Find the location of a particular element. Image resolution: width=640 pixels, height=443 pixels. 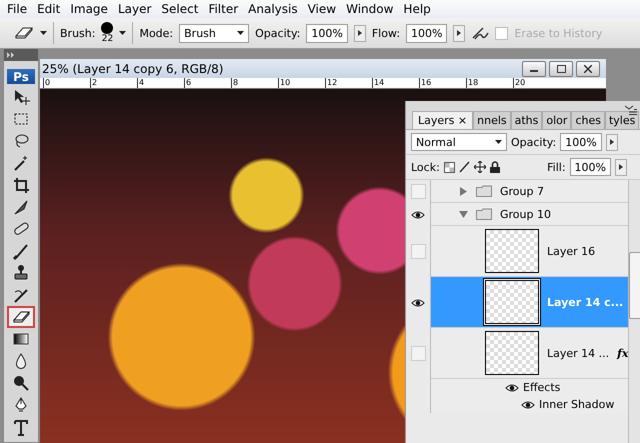

menu-item: Edit is located at coordinates (49, 9).